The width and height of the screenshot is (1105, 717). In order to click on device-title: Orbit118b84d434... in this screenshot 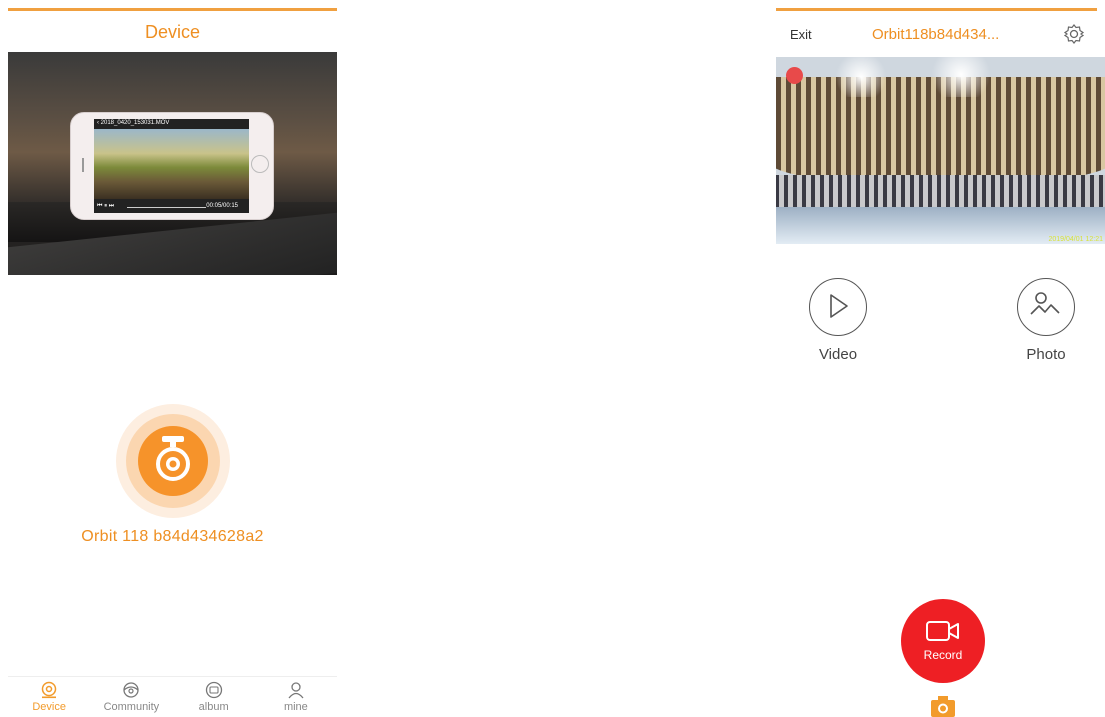, I will do `click(936, 34)`.